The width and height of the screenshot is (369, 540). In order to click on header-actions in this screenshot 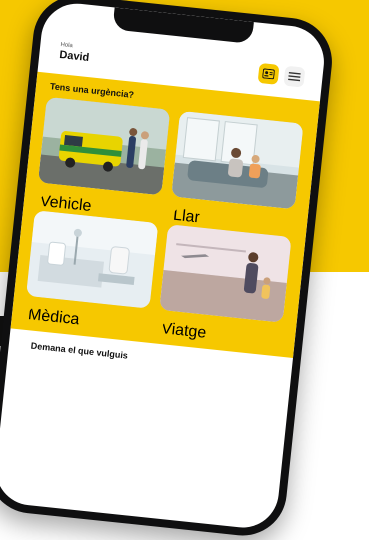, I will do `click(281, 75)`.